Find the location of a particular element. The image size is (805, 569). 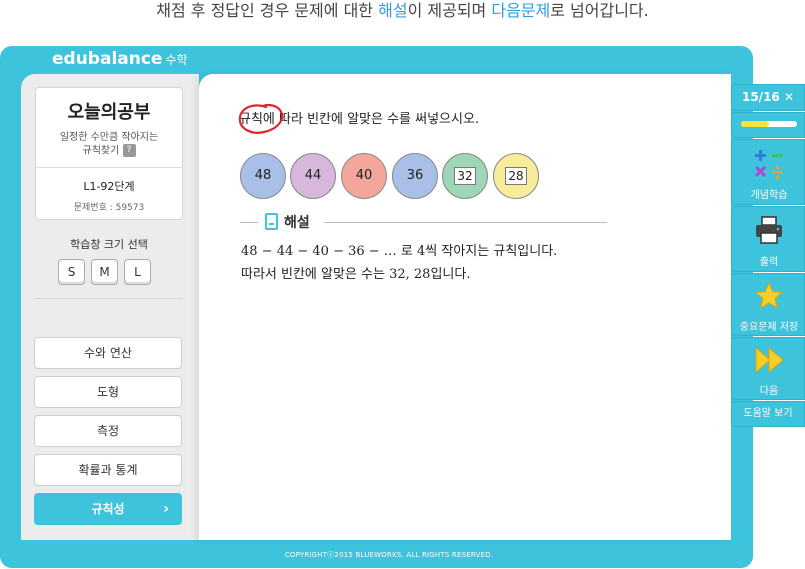

ball-value: 48 is located at coordinates (263, 175).